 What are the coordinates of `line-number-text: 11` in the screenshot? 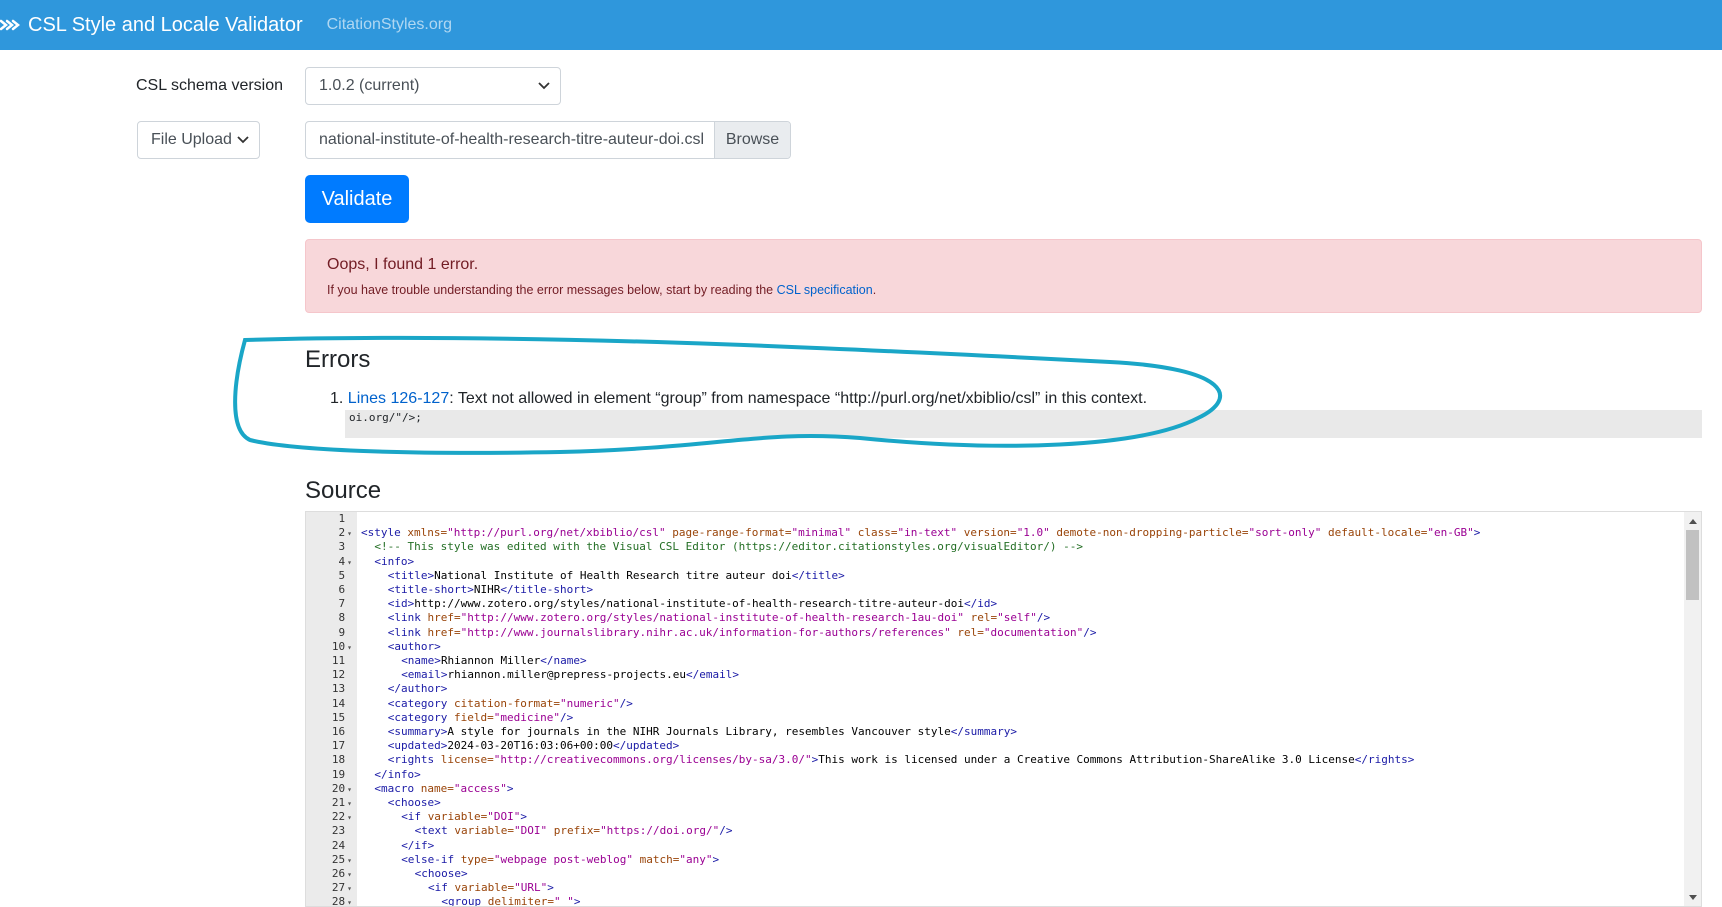 It's located at (338, 660).